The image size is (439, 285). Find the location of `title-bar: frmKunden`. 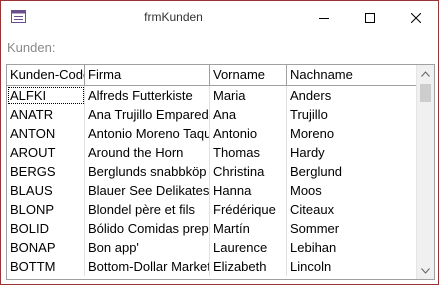

title-bar: frmKunden is located at coordinates (219, 17).